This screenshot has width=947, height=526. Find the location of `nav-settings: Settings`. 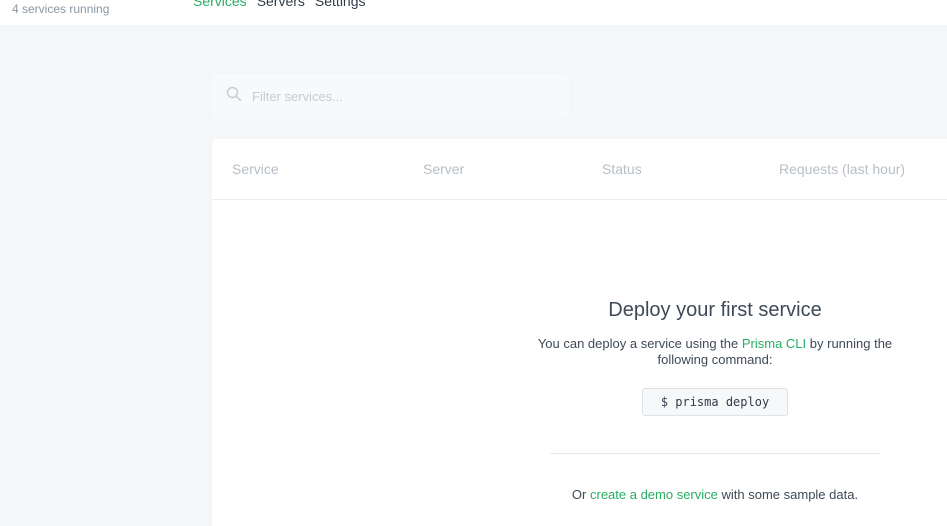

nav-settings: Settings is located at coordinates (340, 4).